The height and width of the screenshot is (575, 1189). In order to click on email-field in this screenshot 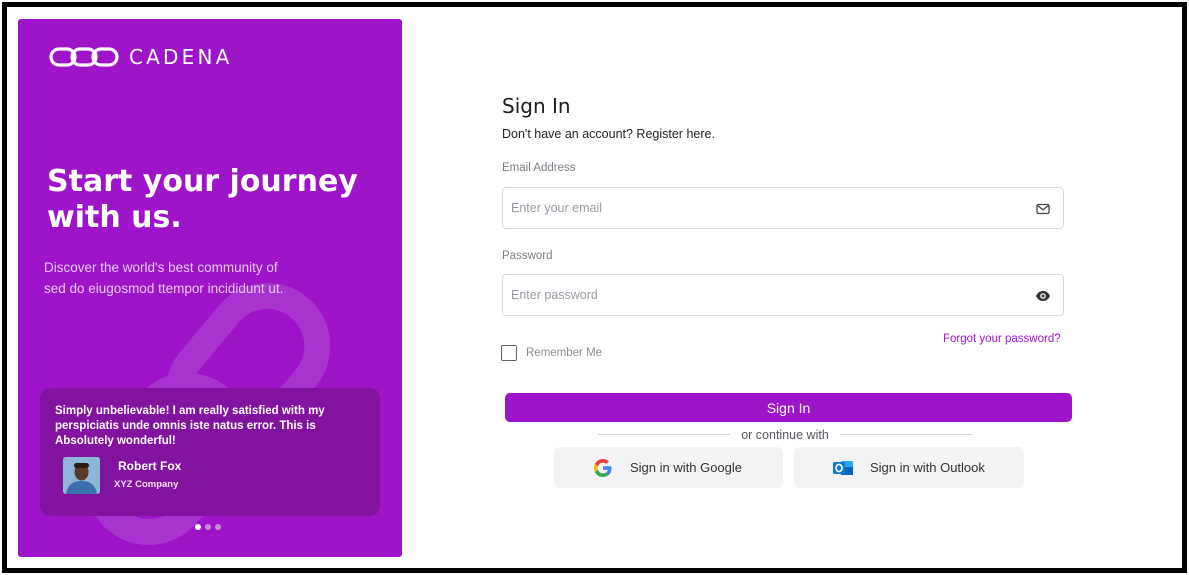, I will do `click(761, 208)`.